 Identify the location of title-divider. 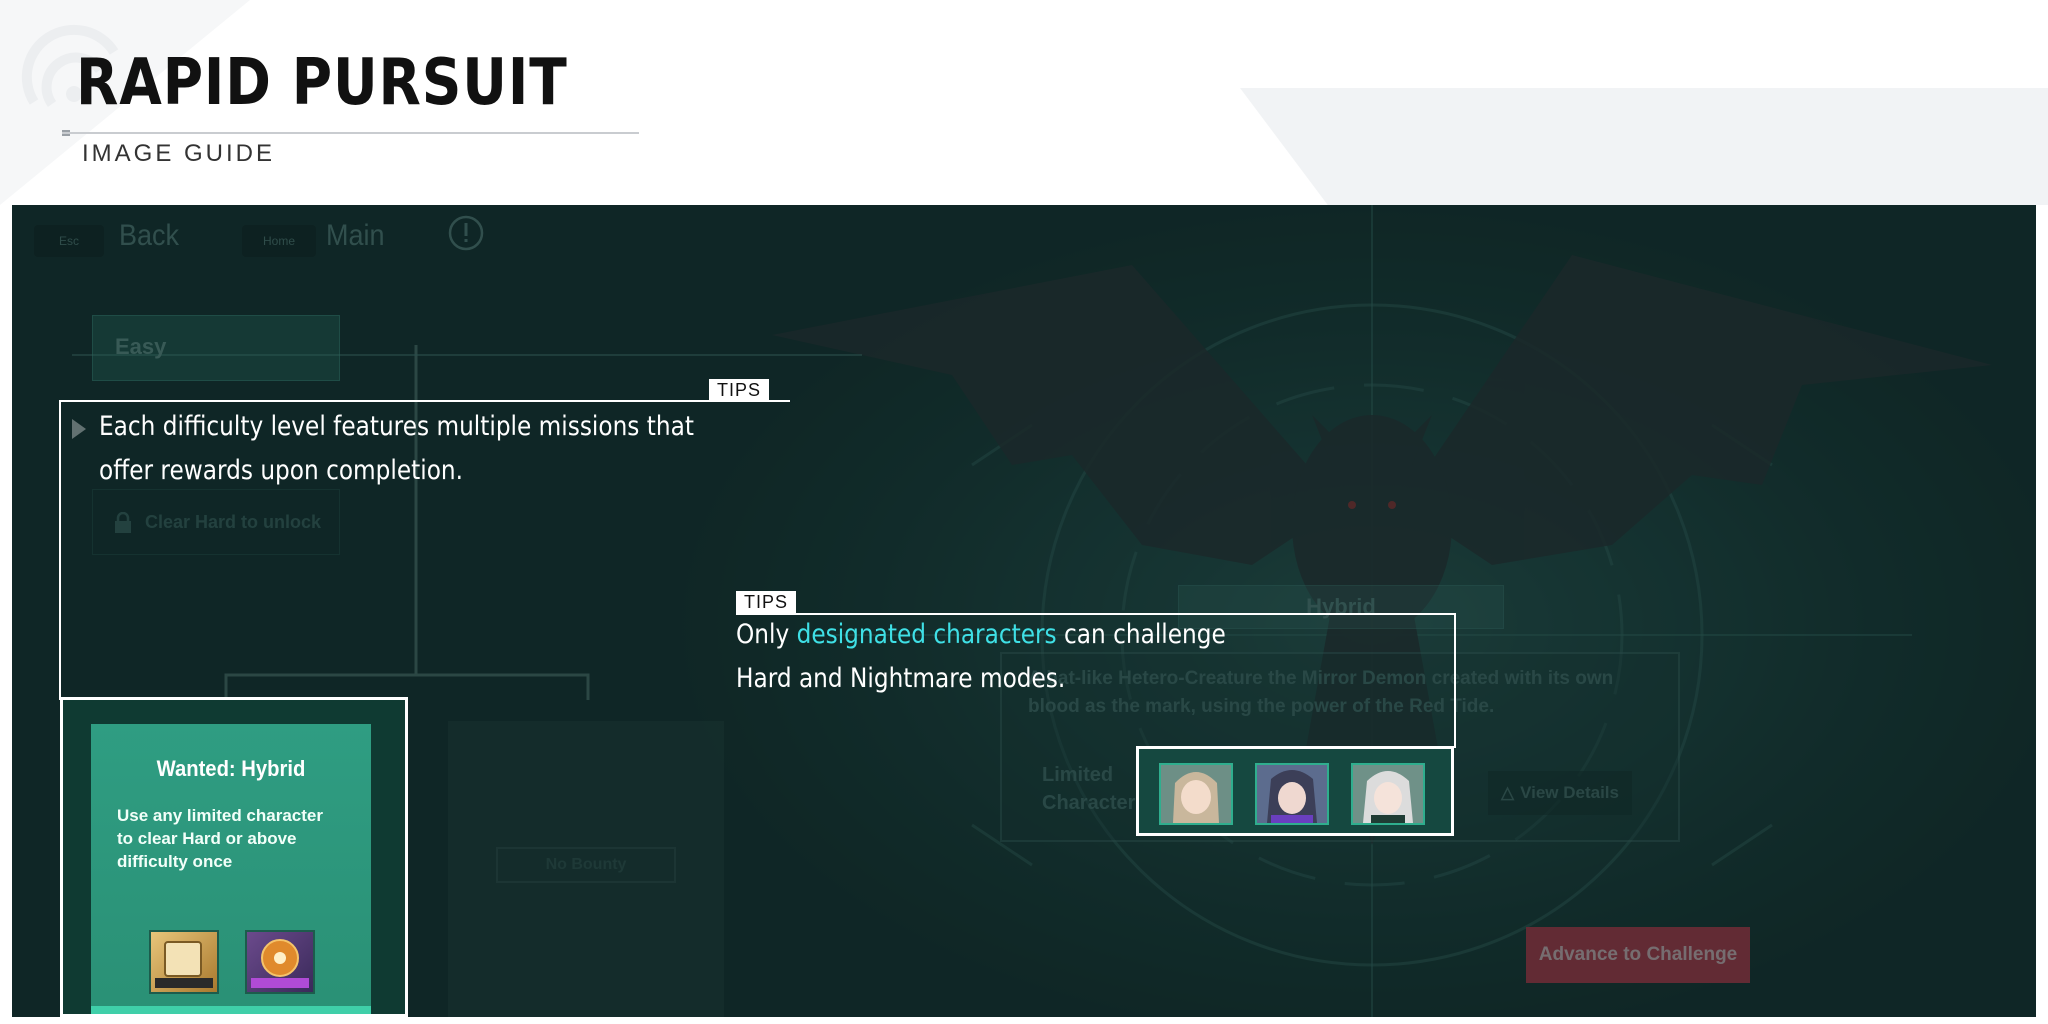
(350, 133).